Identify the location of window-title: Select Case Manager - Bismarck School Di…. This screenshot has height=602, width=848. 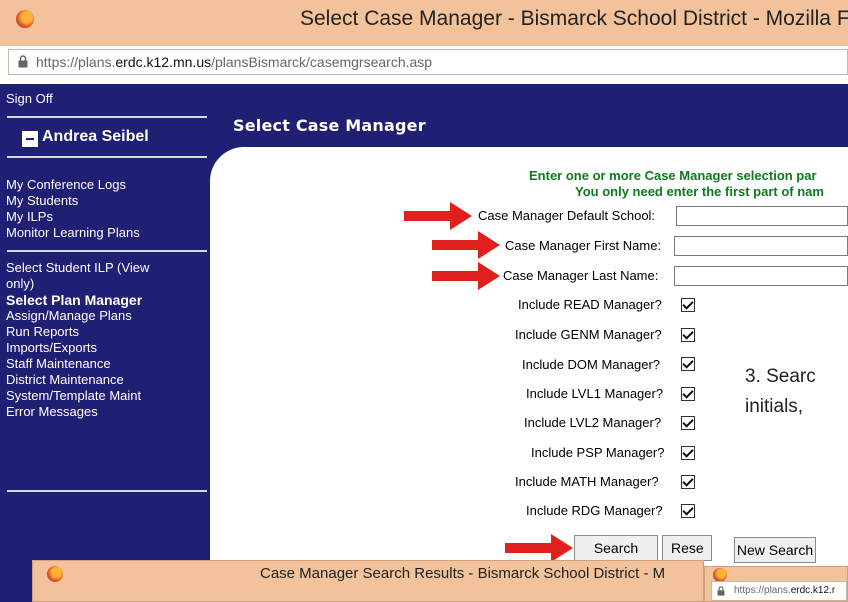
(574, 18).